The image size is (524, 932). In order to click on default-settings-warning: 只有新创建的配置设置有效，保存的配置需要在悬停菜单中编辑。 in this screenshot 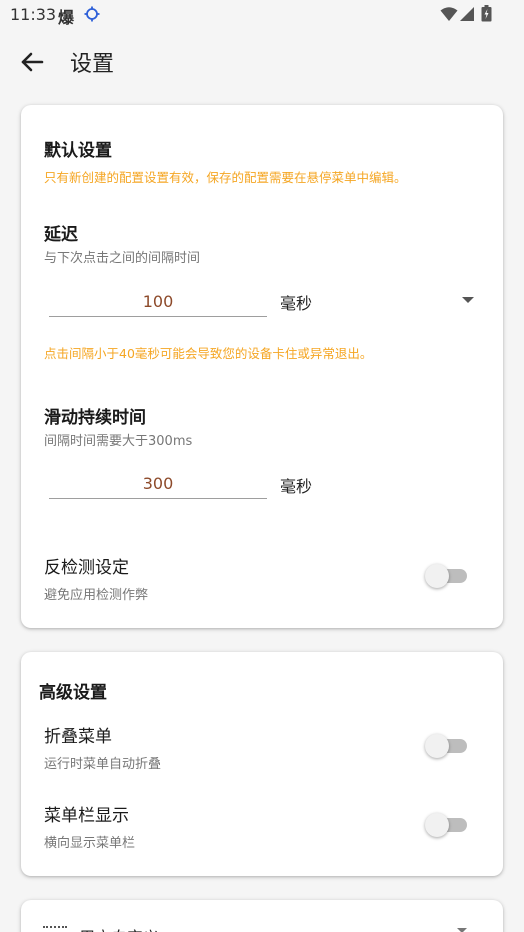, I will do `click(225, 177)`.